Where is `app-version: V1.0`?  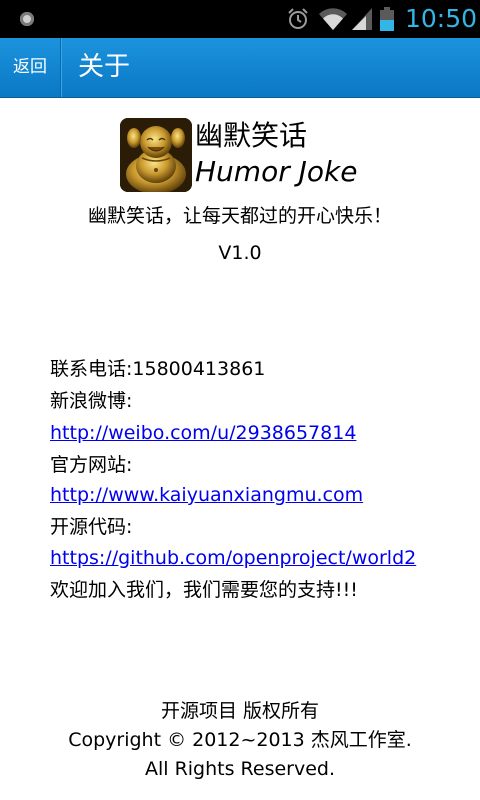
app-version: V1.0 is located at coordinates (240, 253).